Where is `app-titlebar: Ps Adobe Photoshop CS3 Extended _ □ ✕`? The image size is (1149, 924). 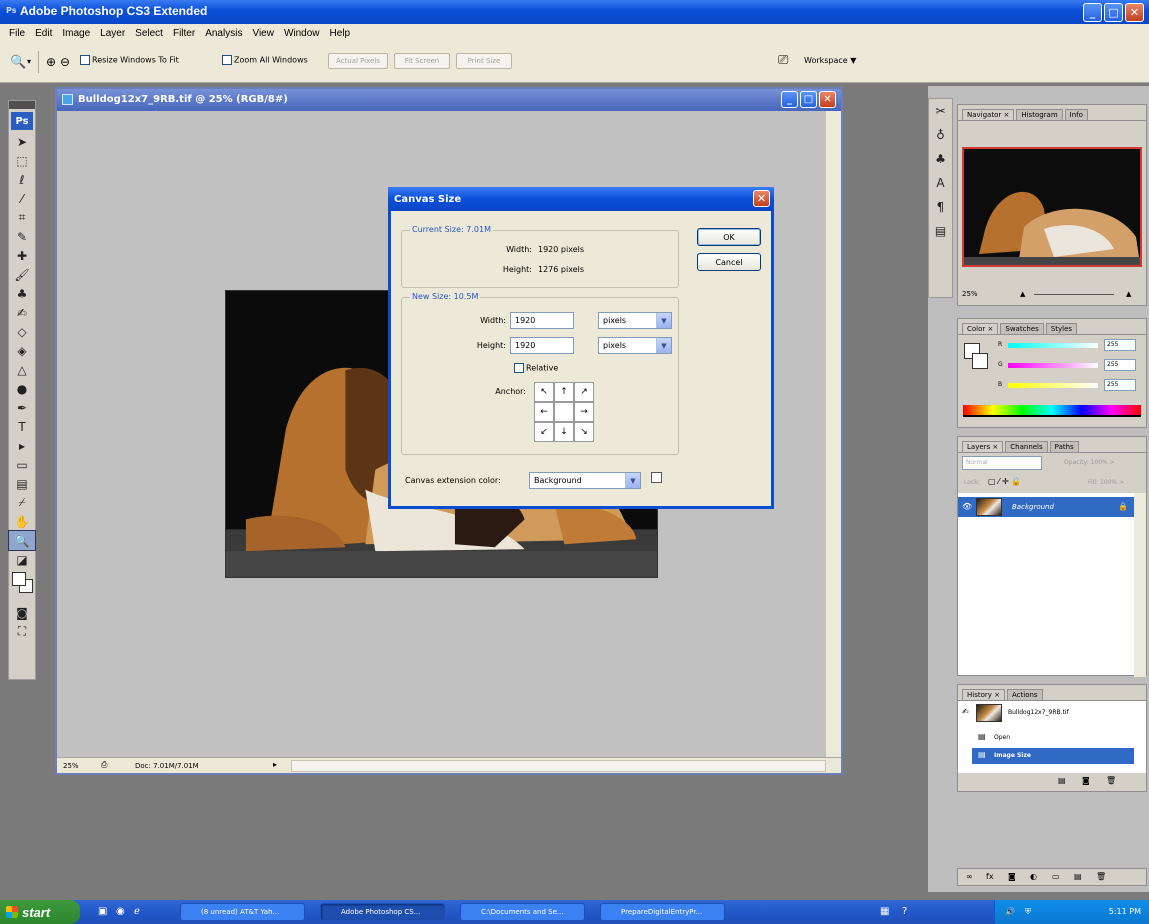
app-titlebar: Ps Adobe Photoshop CS3 Extended _ □ ✕ is located at coordinates (574, 12).